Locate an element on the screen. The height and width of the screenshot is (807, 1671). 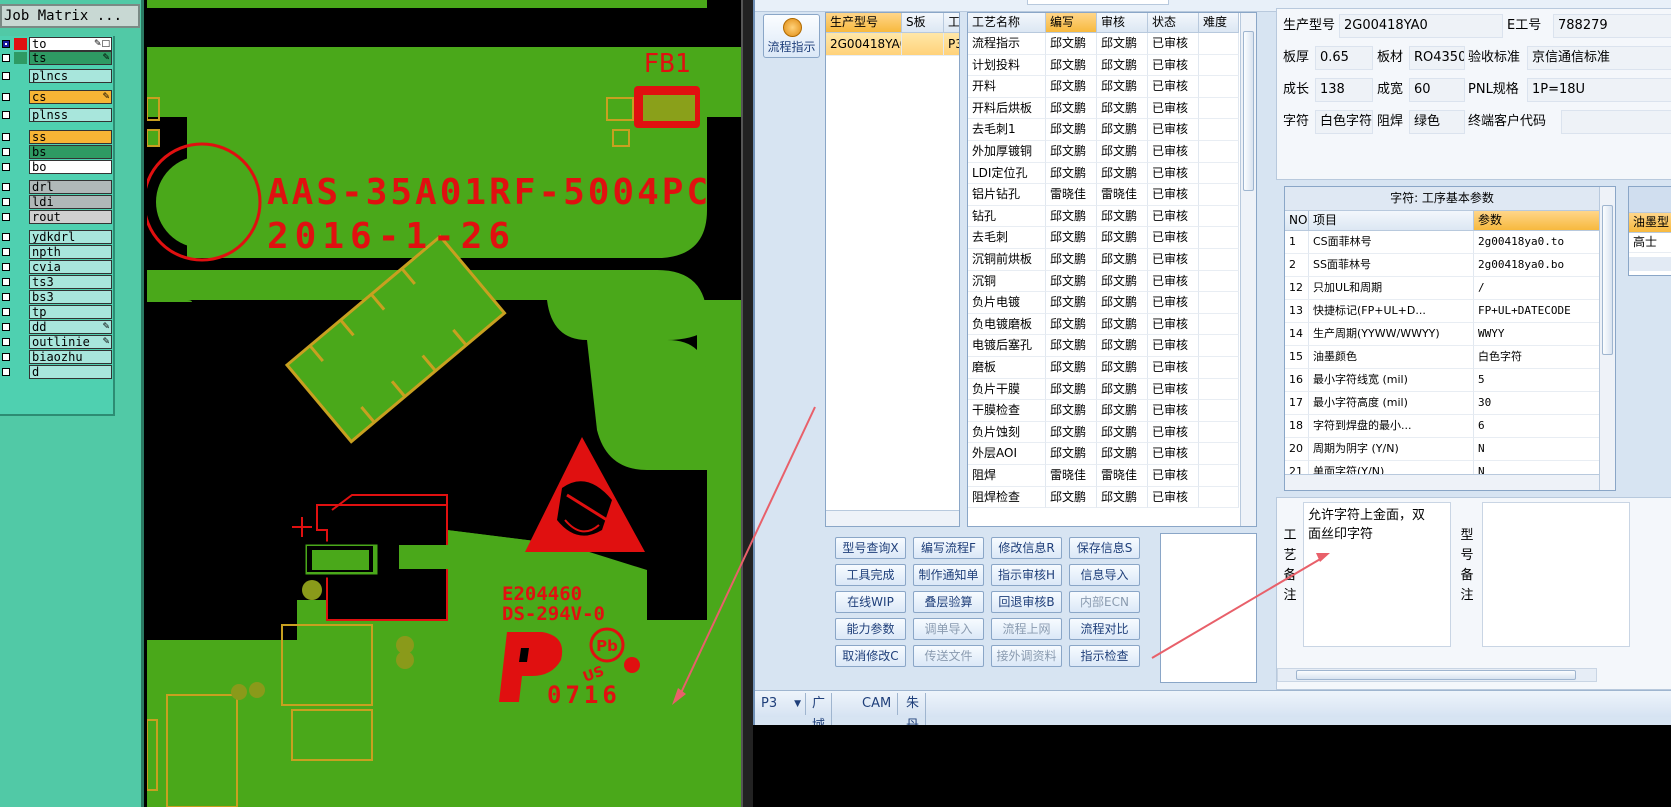
annotation-arrows is located at coordinates (1001, 555).